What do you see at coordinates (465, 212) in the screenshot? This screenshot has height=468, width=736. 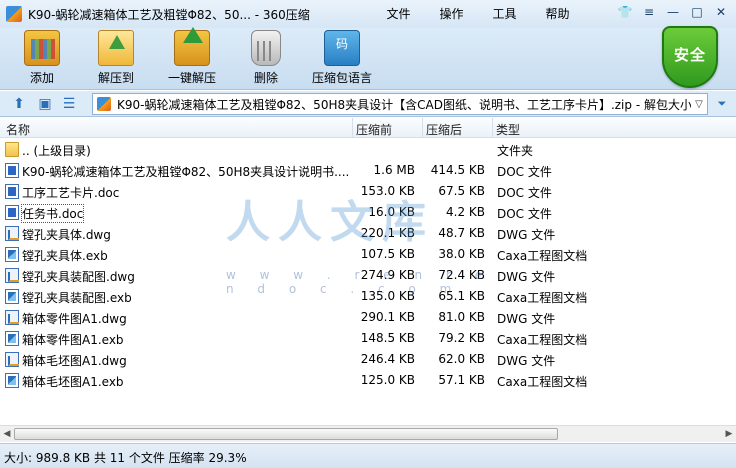 I see `file-compressed-size: 4.2 KB` at bounding box center [465, 212].